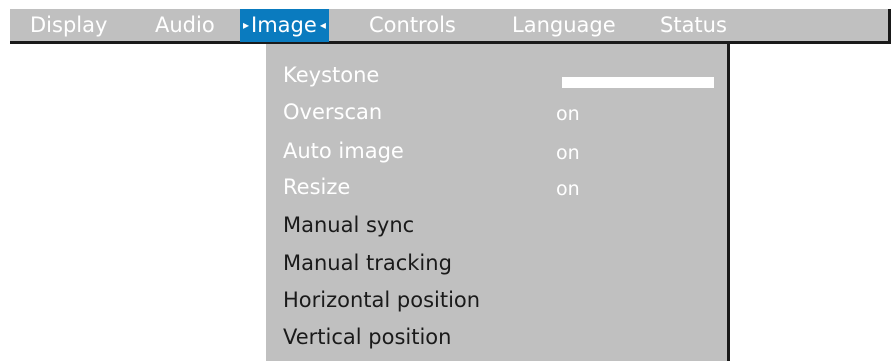  Describe the element at coordinates (367, 337) in the screenshot. I see `menu-item-vertical-position: Vertical position` at that location.